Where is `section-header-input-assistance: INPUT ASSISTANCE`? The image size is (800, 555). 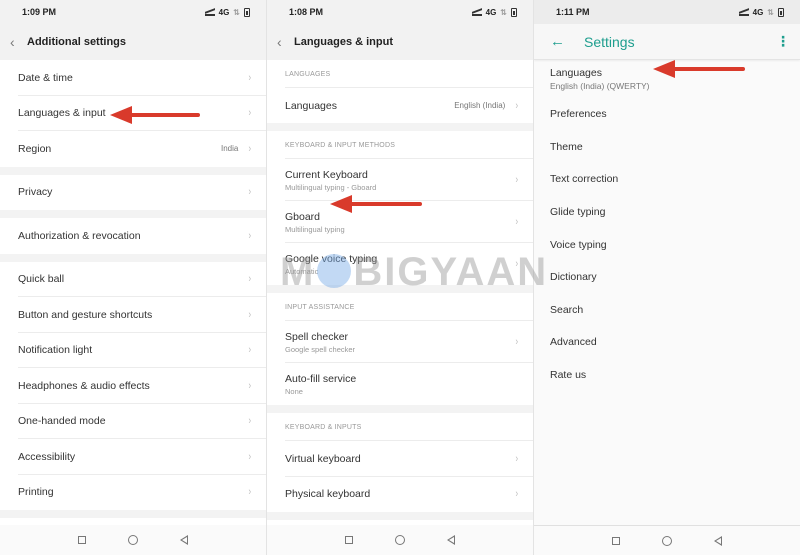
section-header-input-assistance: INPUT ASSISTANCE is located at coordinates (400, 307).